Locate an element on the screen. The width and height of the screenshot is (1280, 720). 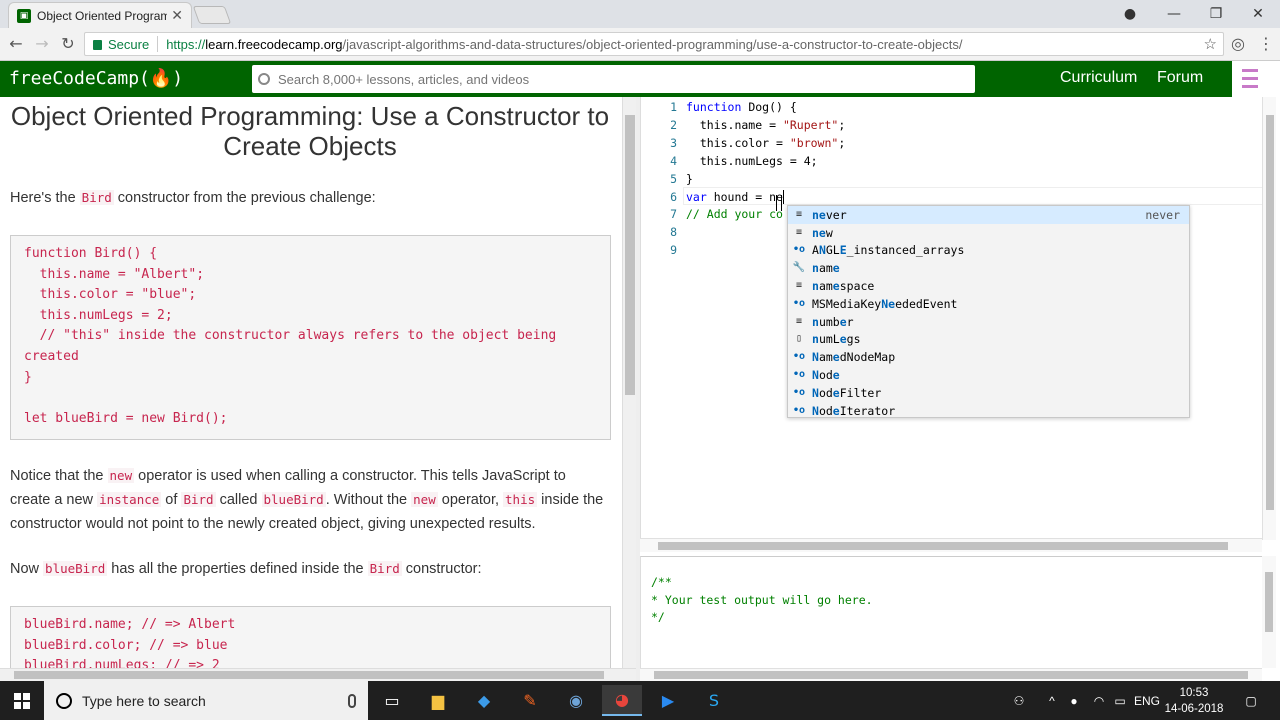
suggestion-item: 🔧 name is located at coordinates (988, 268).